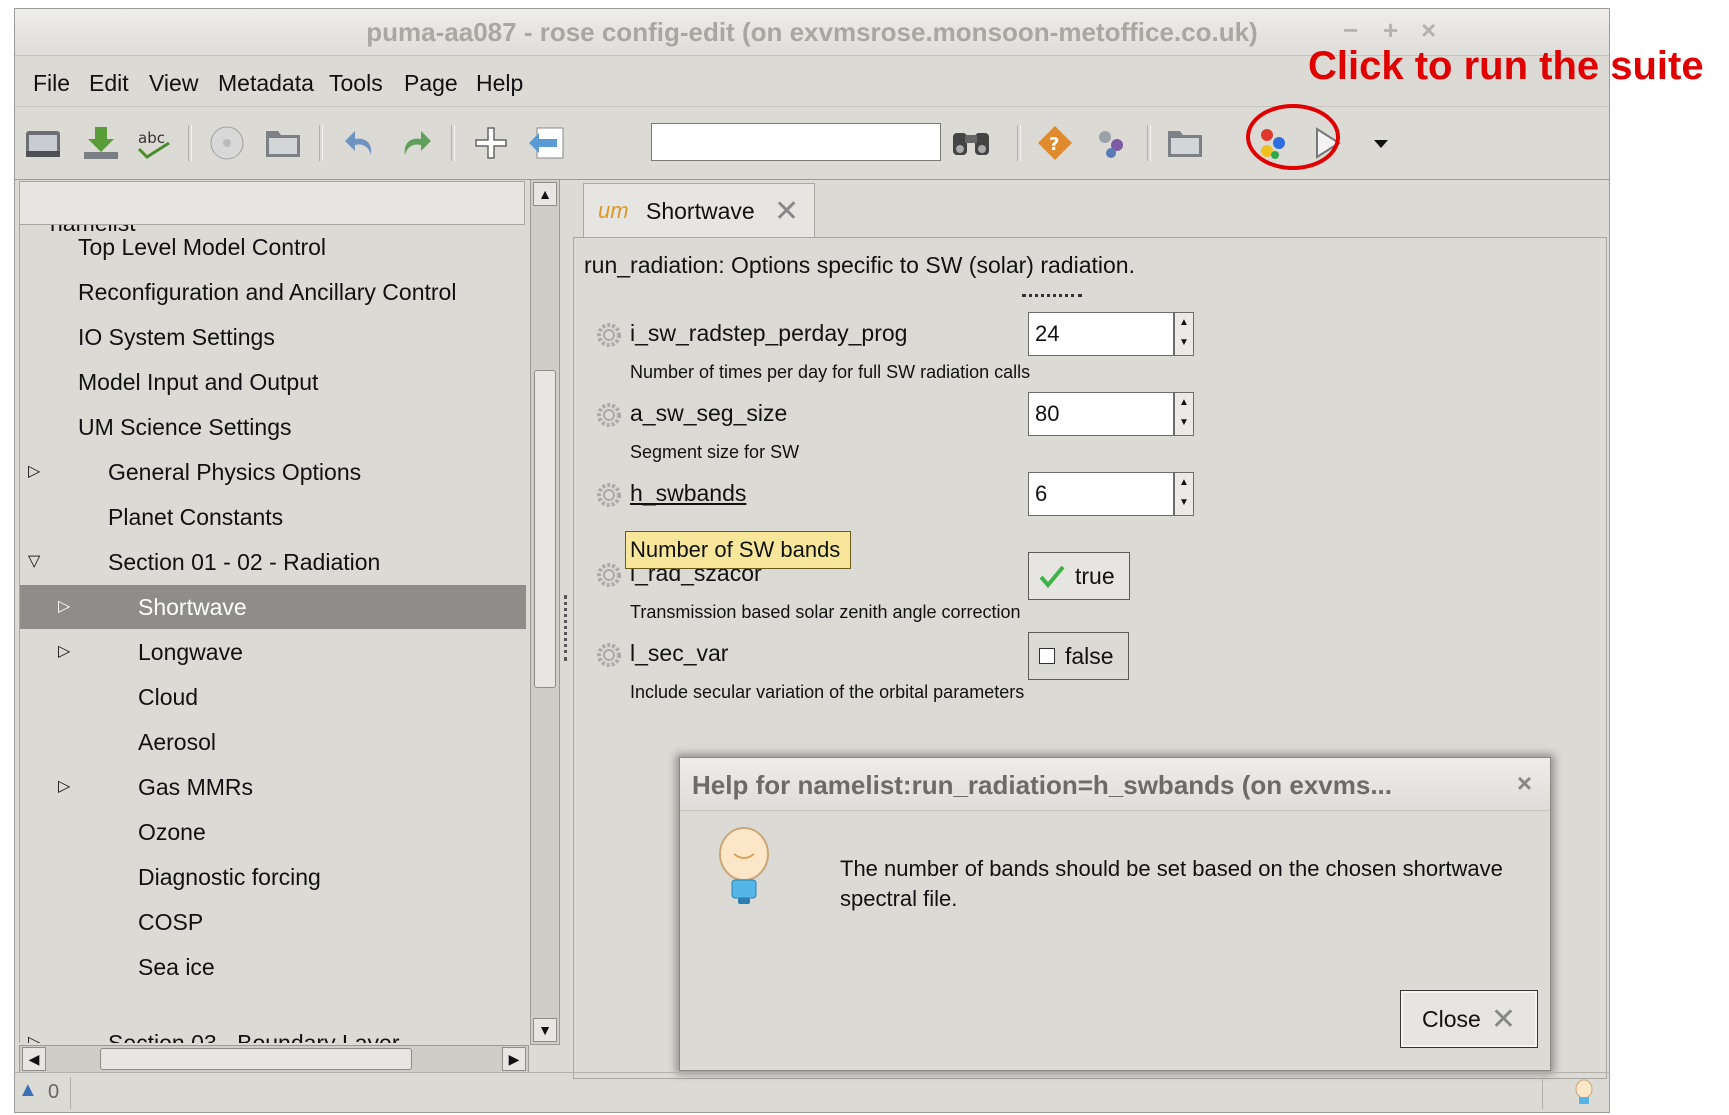 This screenshot has width=1729, height=1115. What do you see at coordinates (273, 787) in the screenshot?
I see `tree-item-gas-mmrs: ▷ Gas MMRs` at bounding box center [273, 787].